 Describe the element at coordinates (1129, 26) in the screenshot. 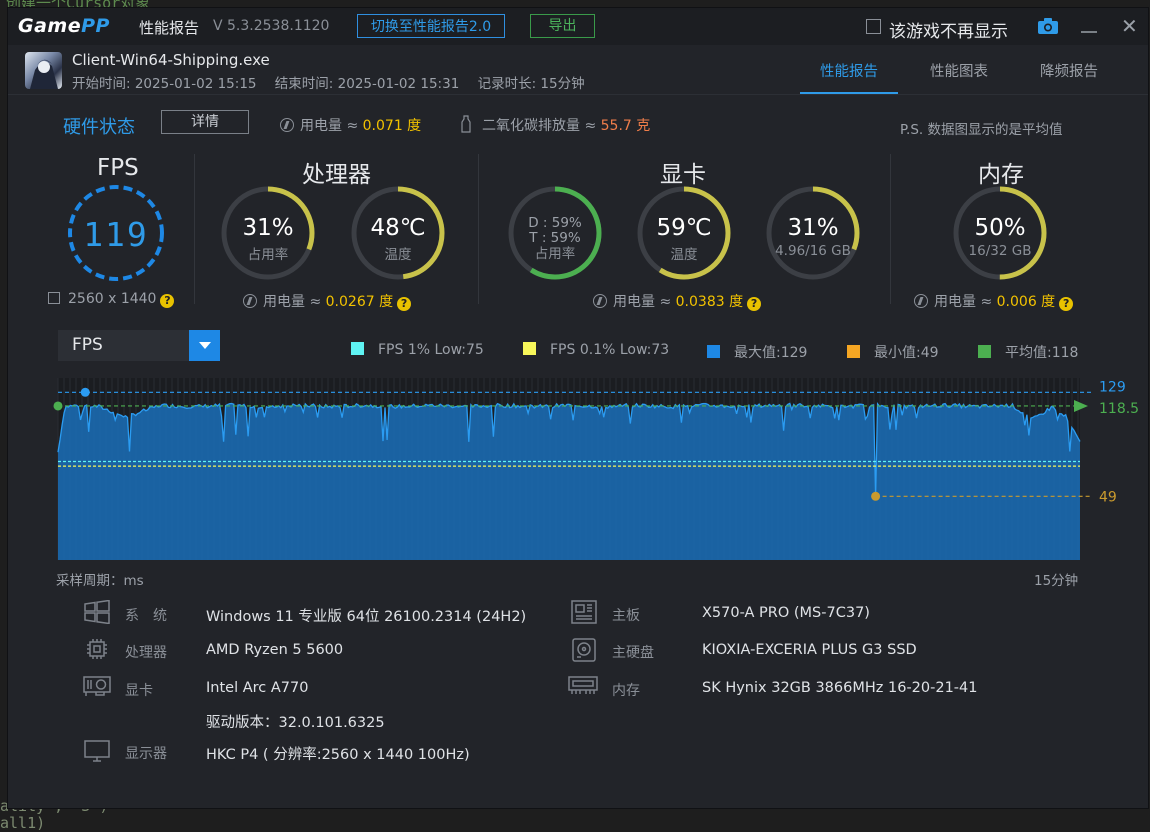

I see `close-icon: ✕` at that location.